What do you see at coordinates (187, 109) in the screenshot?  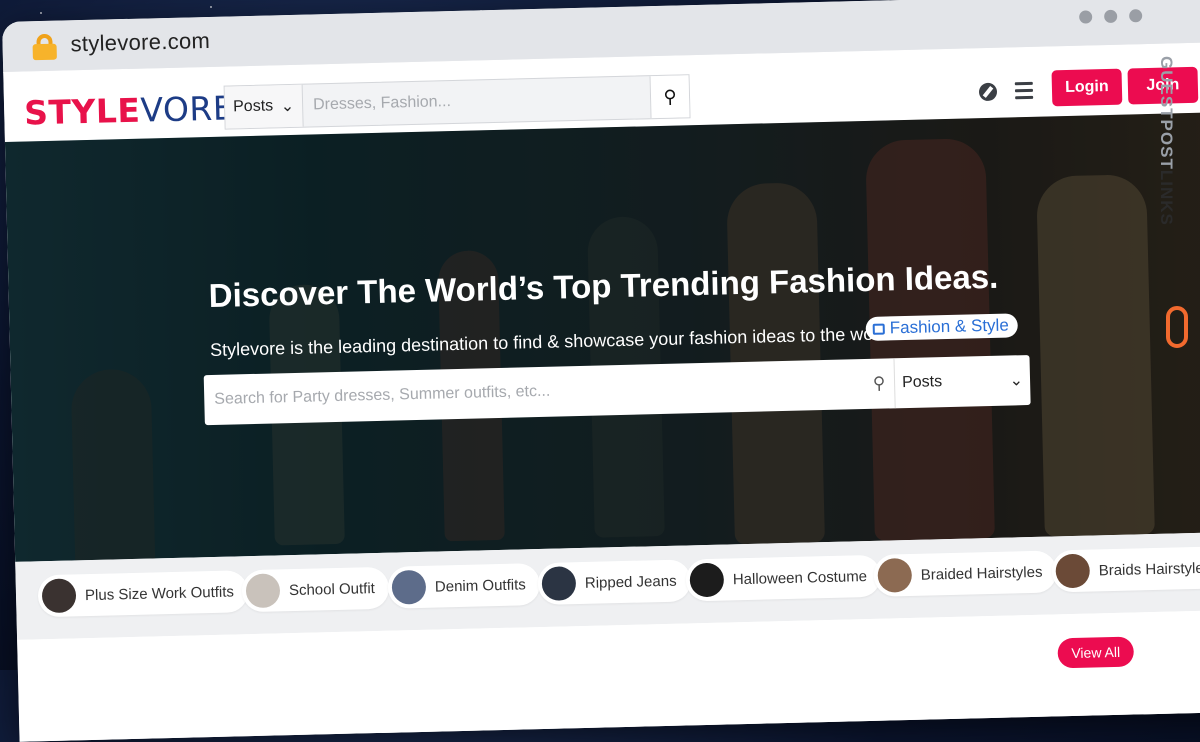 I see `logo-part-vore: VORE` at bounding box center [187, 109].